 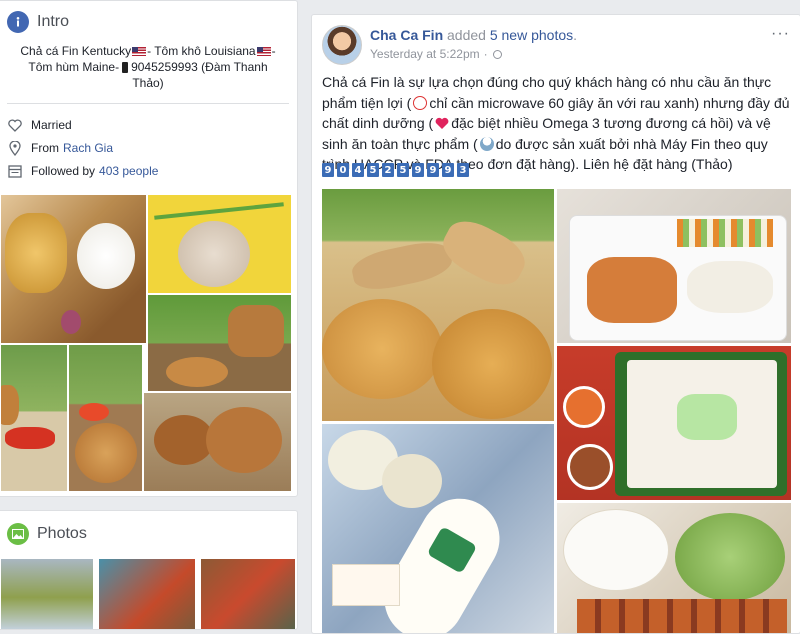 What do you see at coordinates (219, 343) in the screenshot?
I see `featured-photo-patty-stack` at bounding box center [219, 343].